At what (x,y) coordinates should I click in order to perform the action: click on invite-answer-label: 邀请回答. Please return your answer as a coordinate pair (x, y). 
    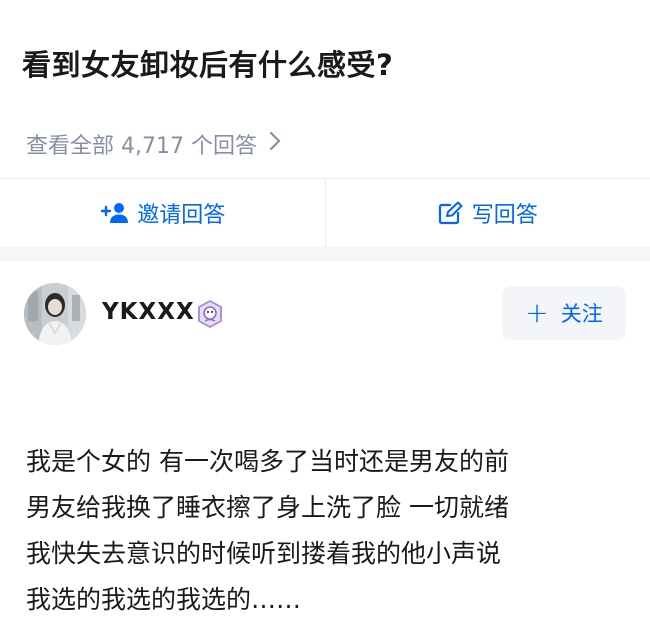
    Looking at the image, I should click on (181, 213).